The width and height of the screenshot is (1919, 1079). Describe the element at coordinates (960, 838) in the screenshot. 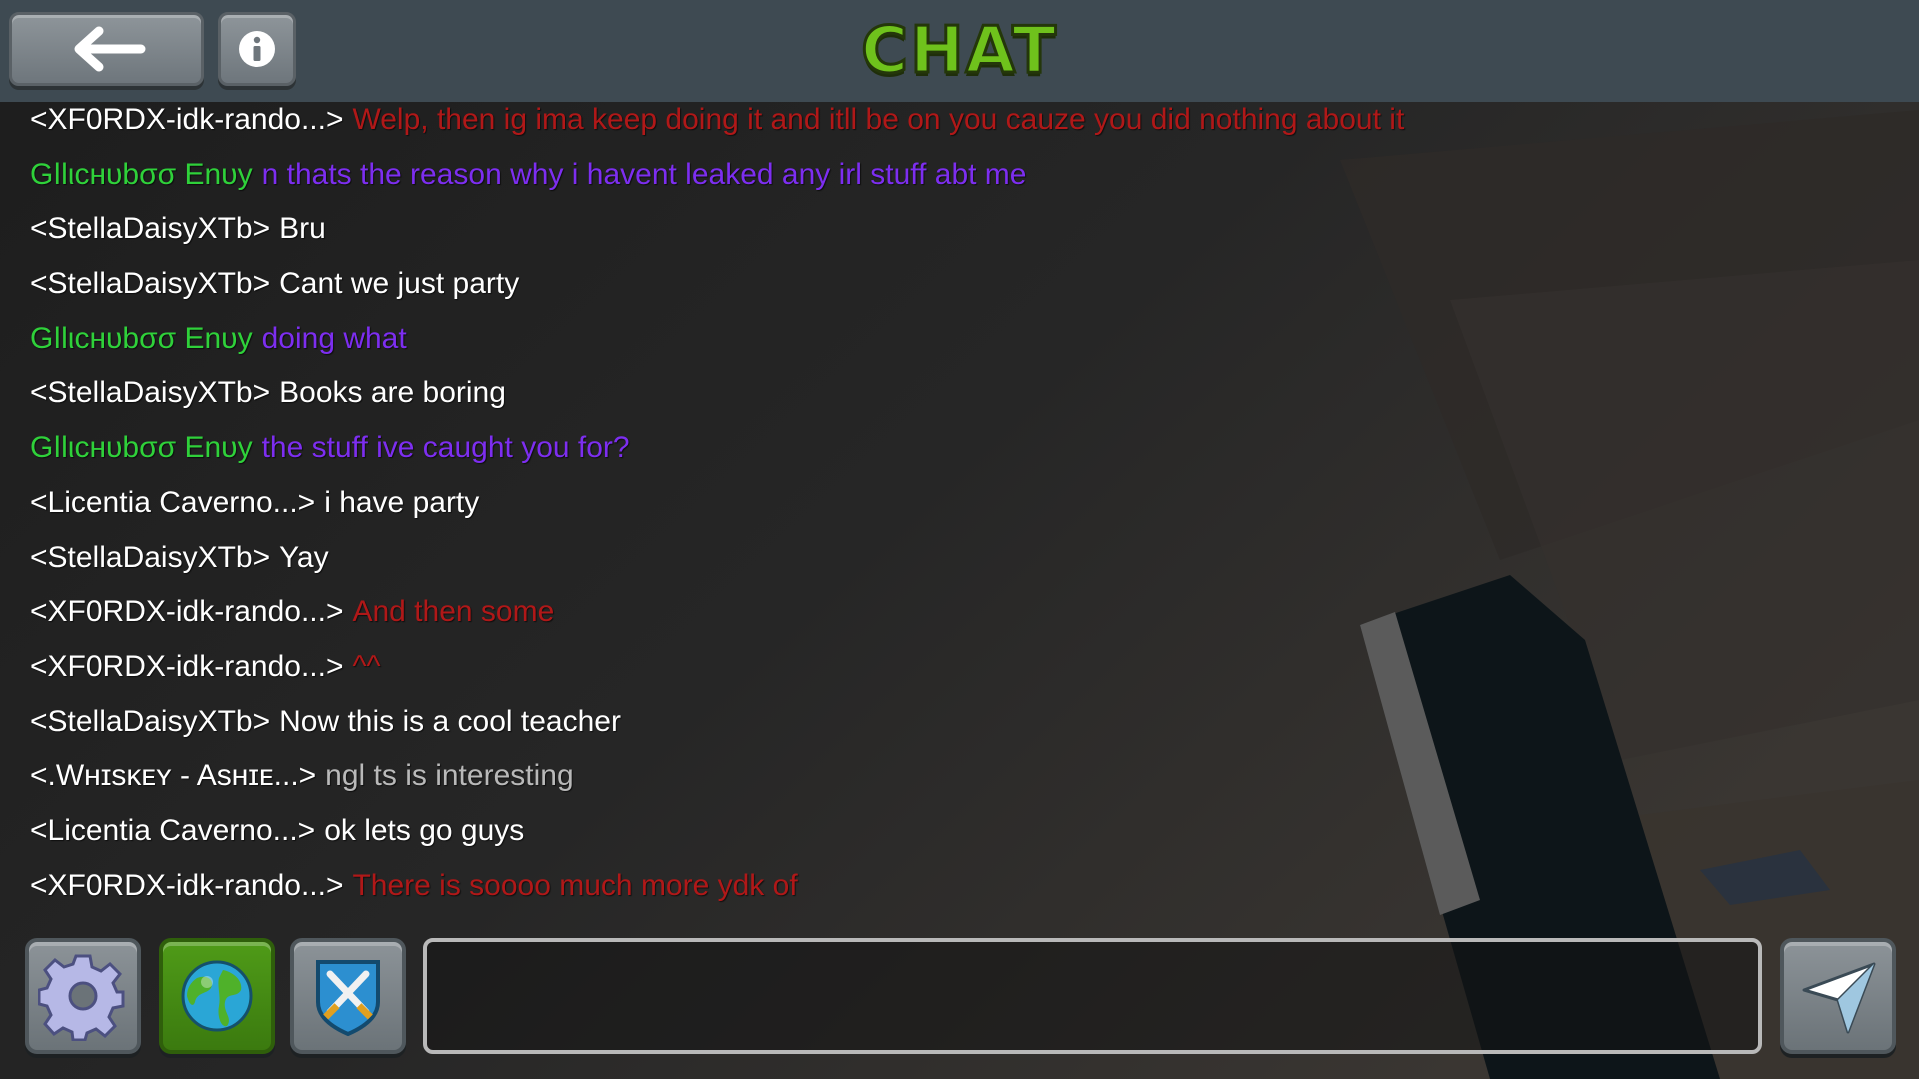

I see `chat-message: <Licentia Caverno...> ok lets go guys` at that location.